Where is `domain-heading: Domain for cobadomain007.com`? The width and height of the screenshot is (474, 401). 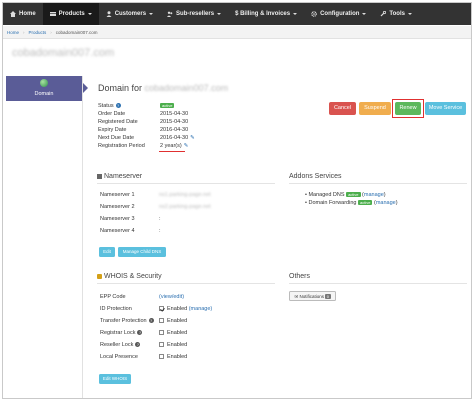 domain-heading: Domain for cobadomain007.com is located at coordinates (163, 88).